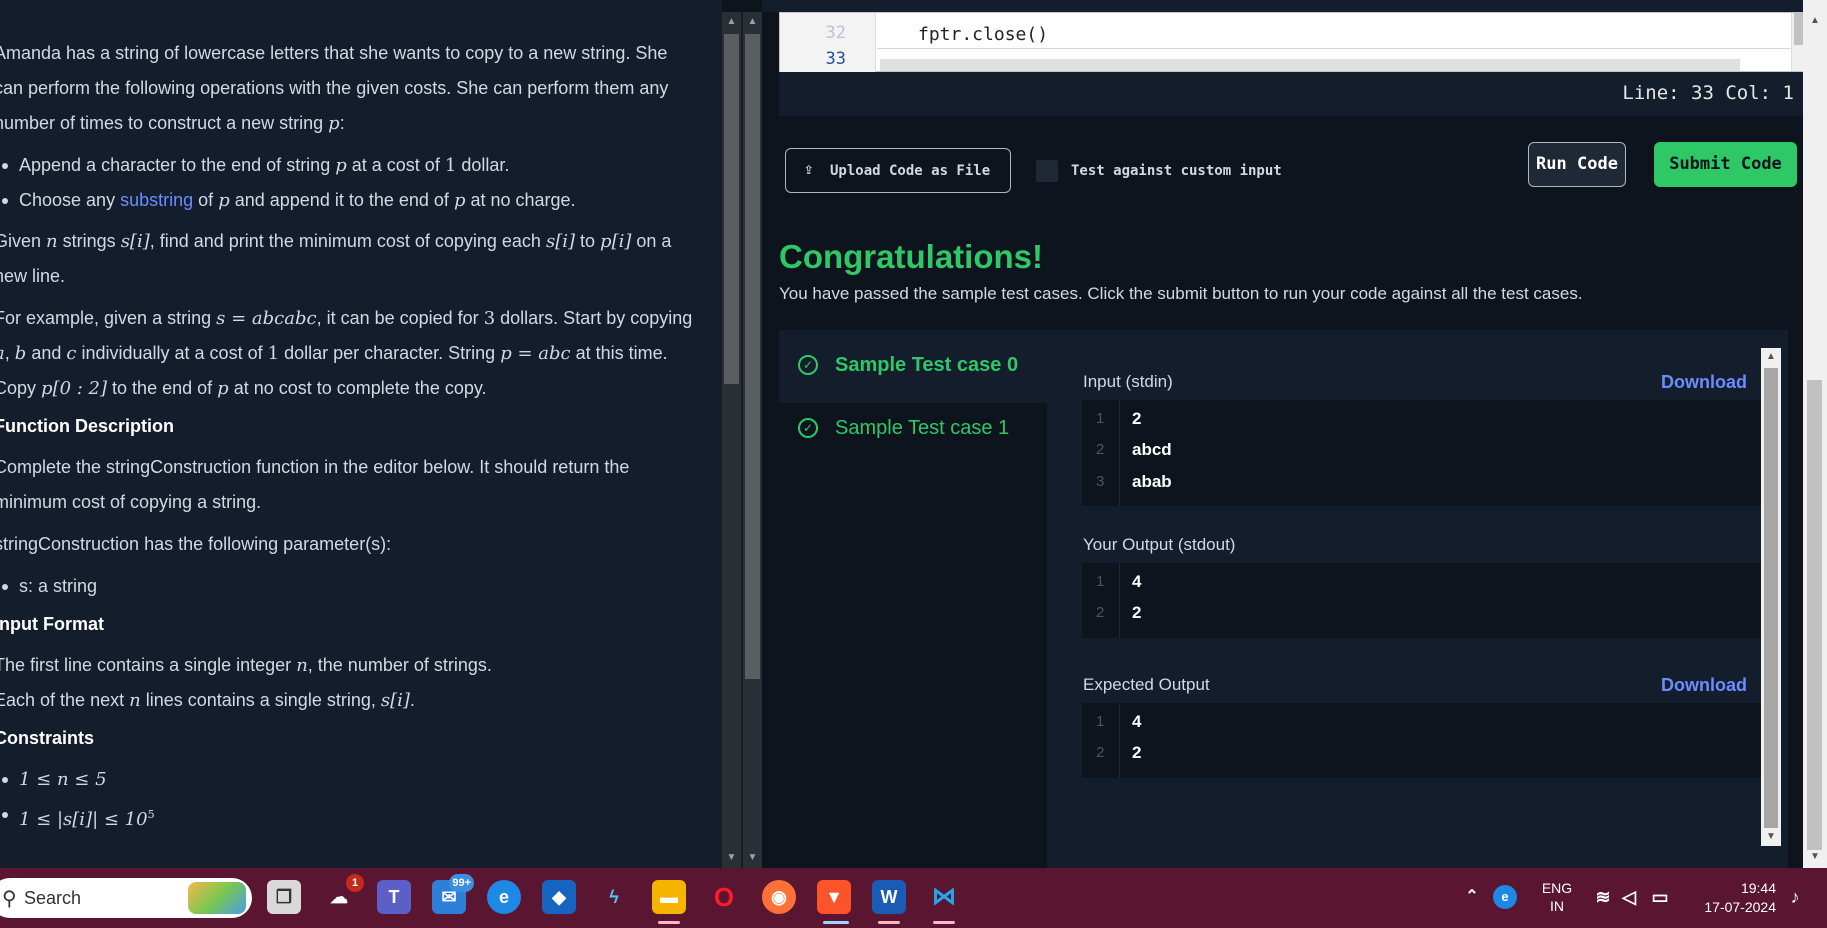  I want to click on example-text: at no cost to complete the copy., so click(360, 388).